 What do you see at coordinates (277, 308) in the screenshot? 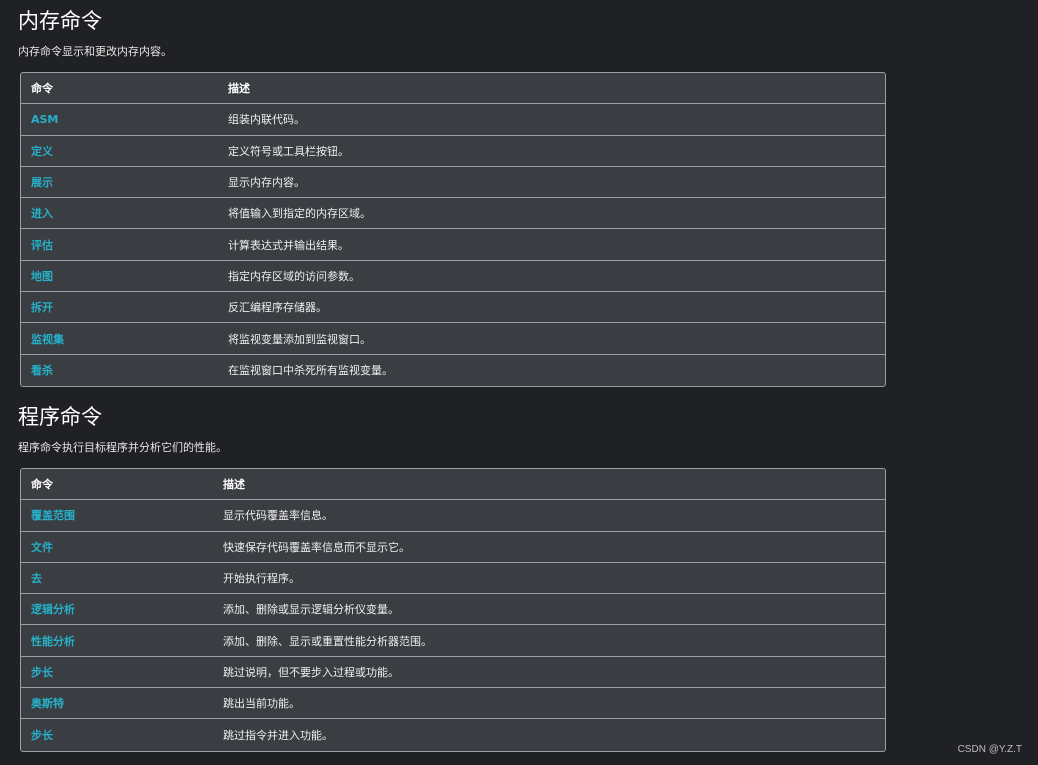
I see `command-description: 反汇编程序存储器。` at bounding box center [277, 308].